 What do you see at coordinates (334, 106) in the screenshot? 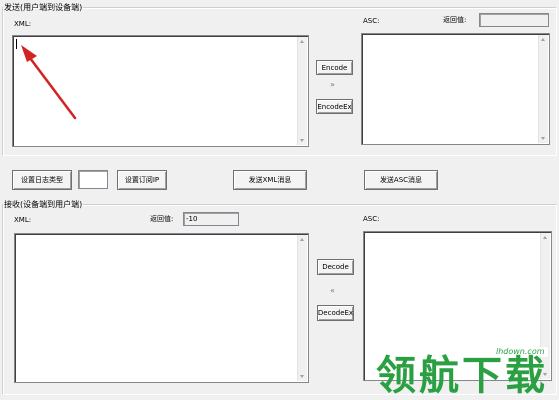
I see `encodeex-button: EncodeEx` at bounding box center [334, 106].